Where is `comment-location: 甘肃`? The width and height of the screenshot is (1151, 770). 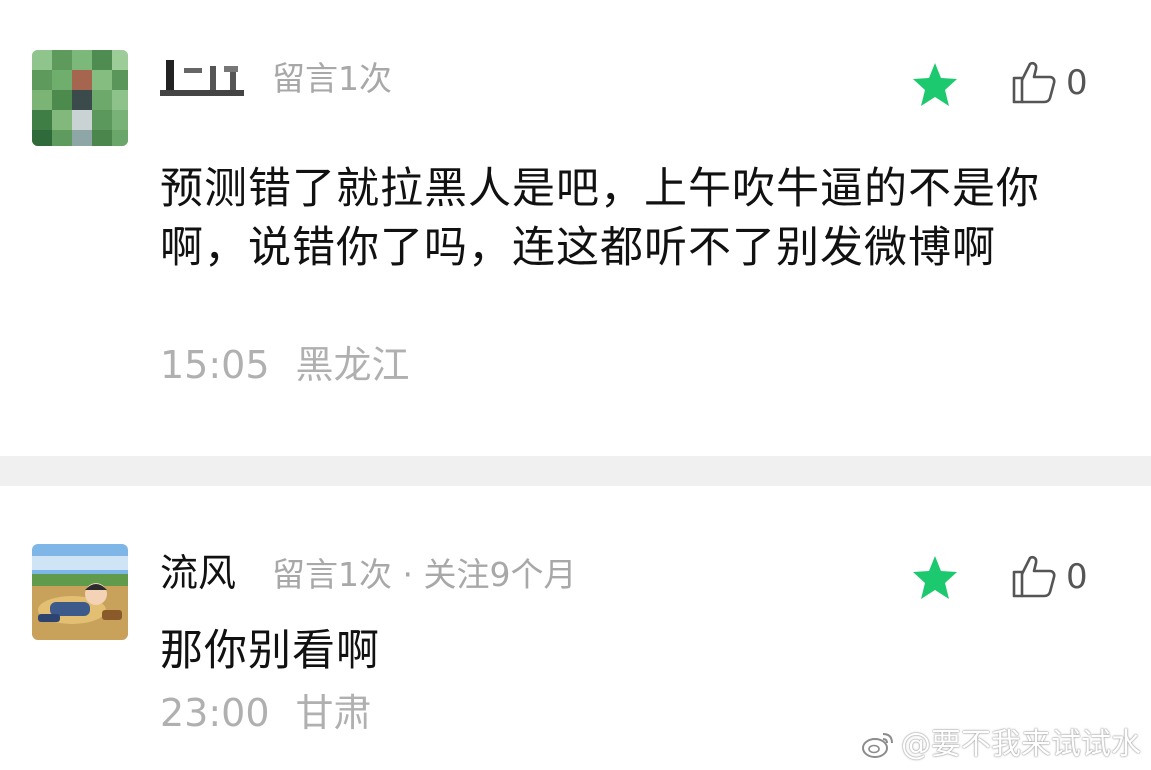 comment-location: 甘肃 is located at coordinates (333, 713).